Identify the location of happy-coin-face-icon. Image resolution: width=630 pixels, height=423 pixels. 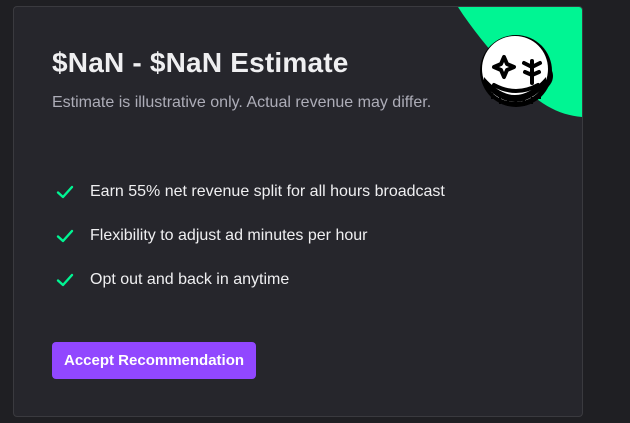
(520, 62).